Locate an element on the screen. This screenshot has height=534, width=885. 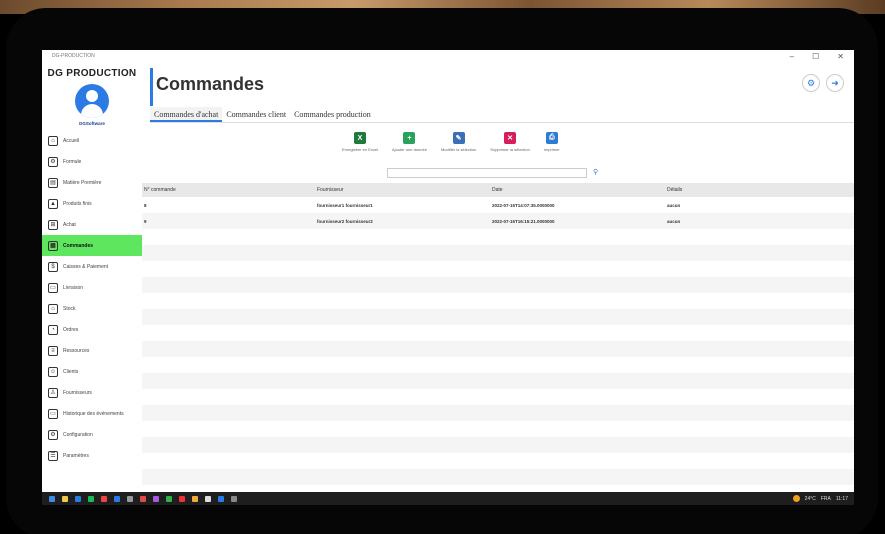
close-button: ✕ is located at coordinates (840, 56).